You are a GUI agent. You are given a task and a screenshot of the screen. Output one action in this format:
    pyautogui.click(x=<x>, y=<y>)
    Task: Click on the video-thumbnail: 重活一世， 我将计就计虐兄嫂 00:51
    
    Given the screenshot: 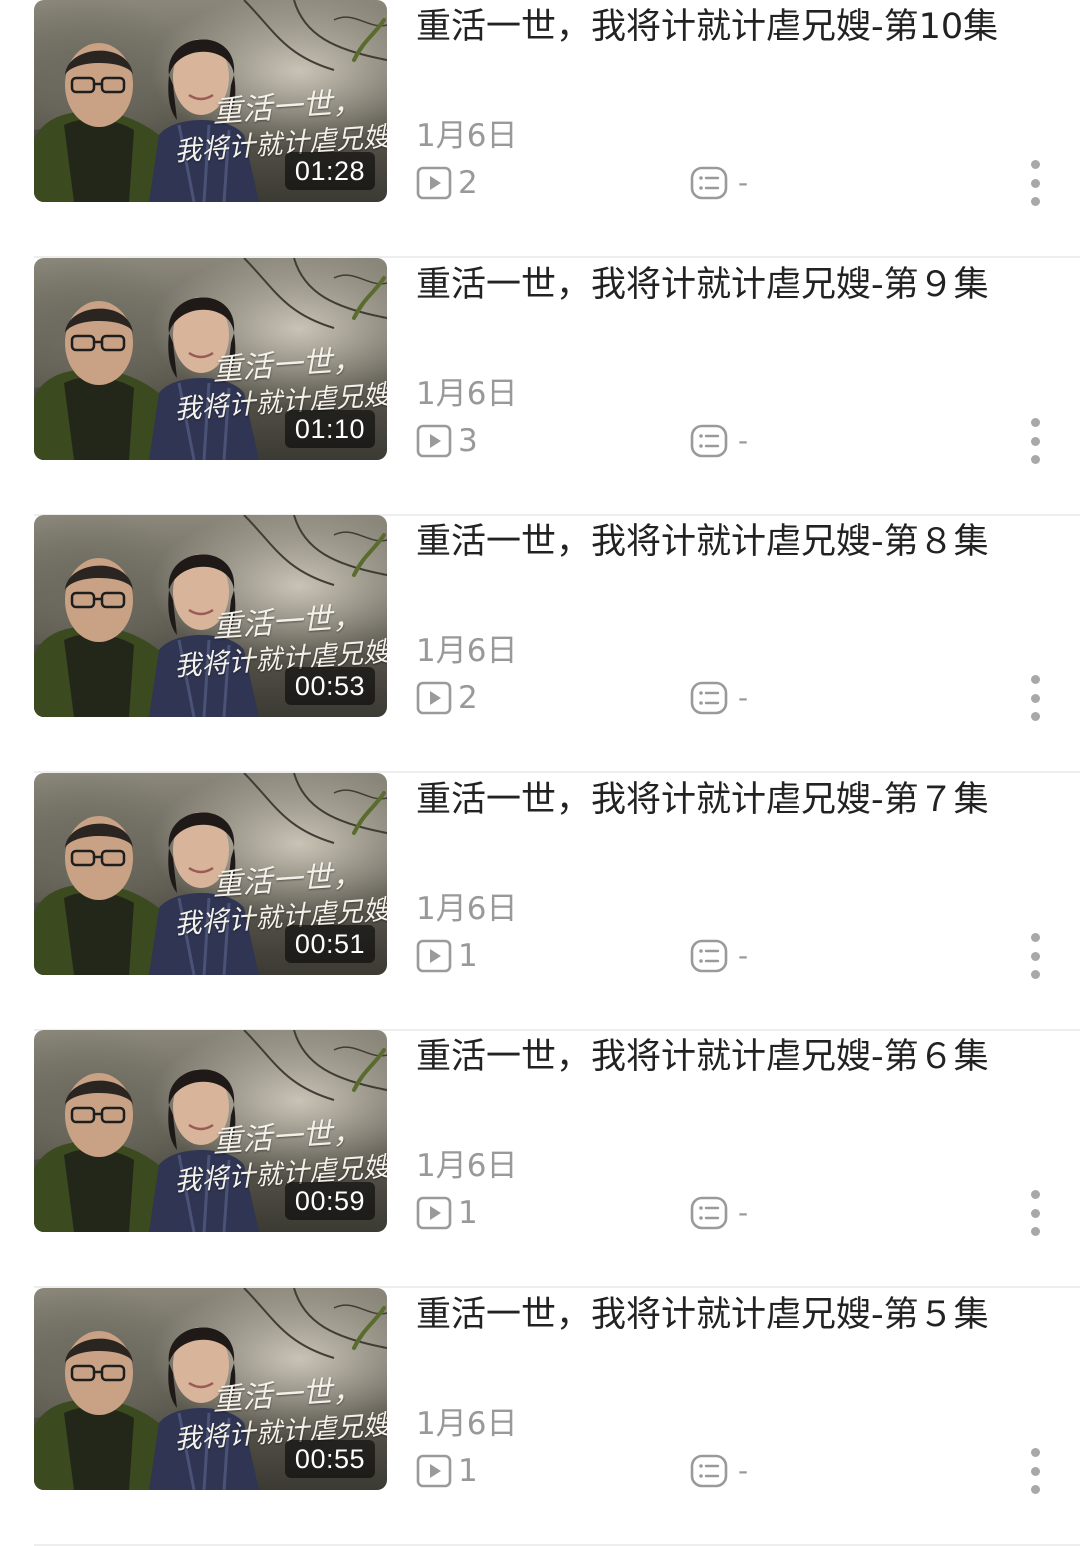 What is the action you would take?
    pyautogui.click(x=210, y=874)
    